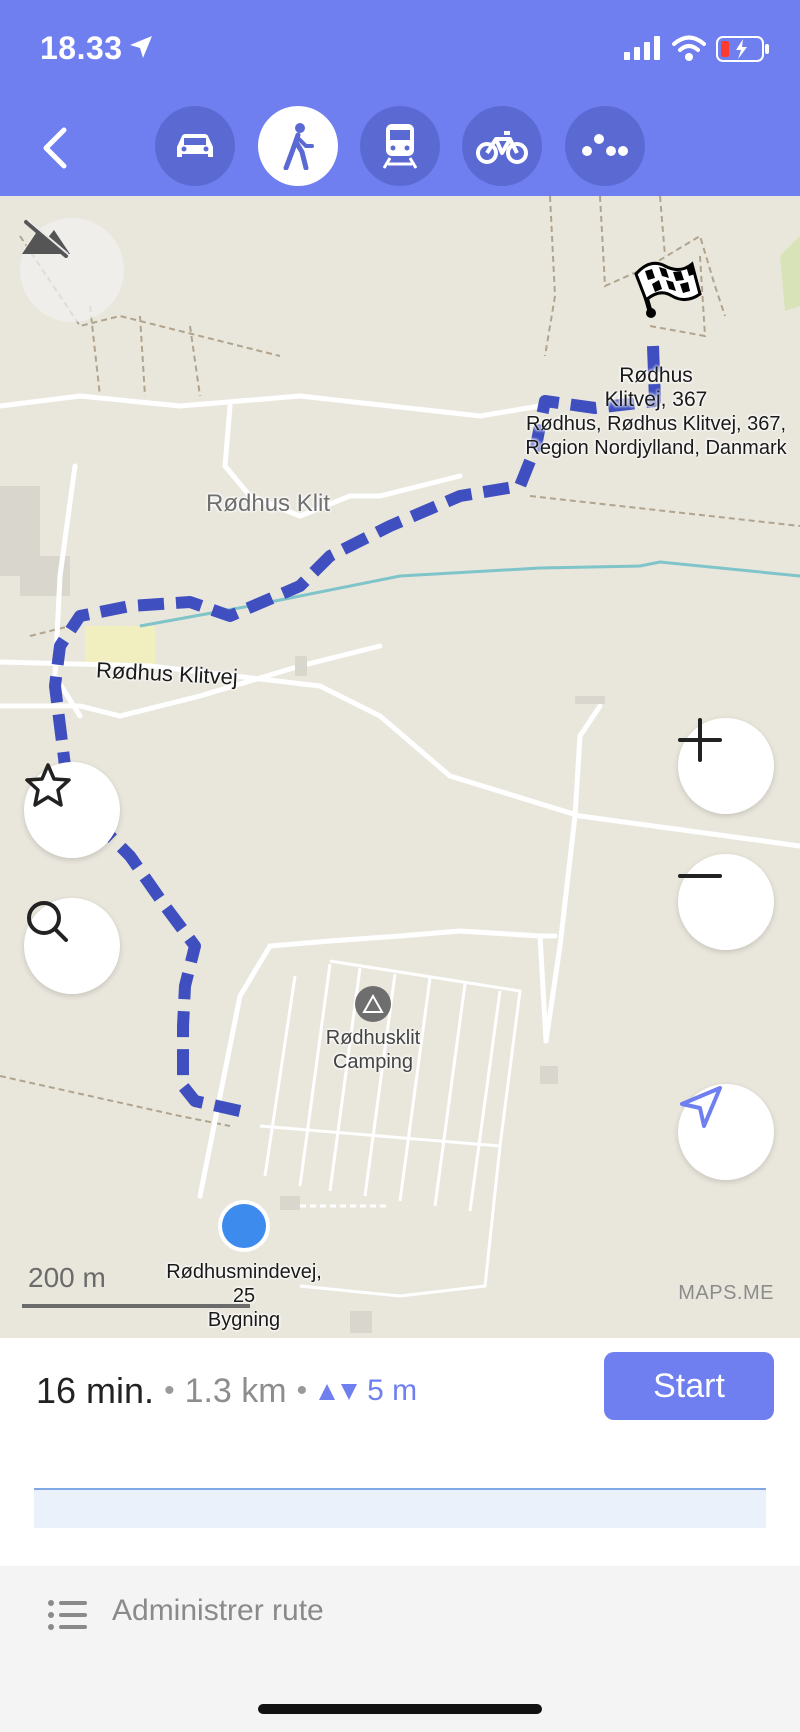 The height and width of the screenshot is (1732, 800). What do you see at coordinates (668, 289) in the screenshot?
I see `destination-flag-icon` at bounding box center [668, 289].